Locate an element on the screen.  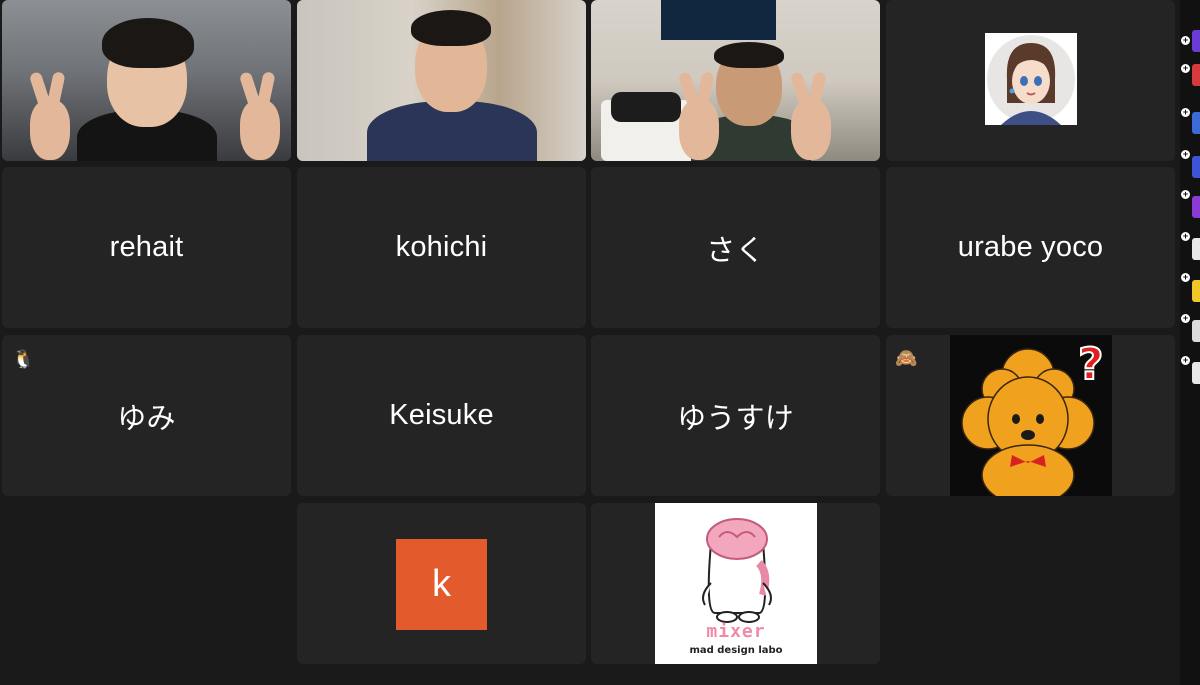
avatar-tile-mixer: mixer mad design labo is located at coordinates (735, 583).